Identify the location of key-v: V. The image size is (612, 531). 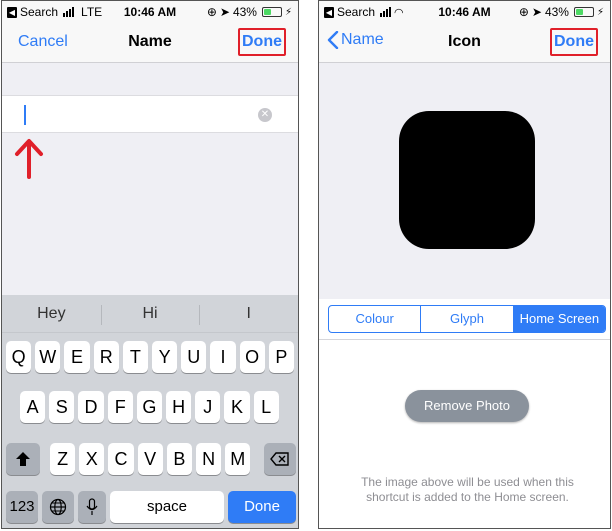
(150, 459).